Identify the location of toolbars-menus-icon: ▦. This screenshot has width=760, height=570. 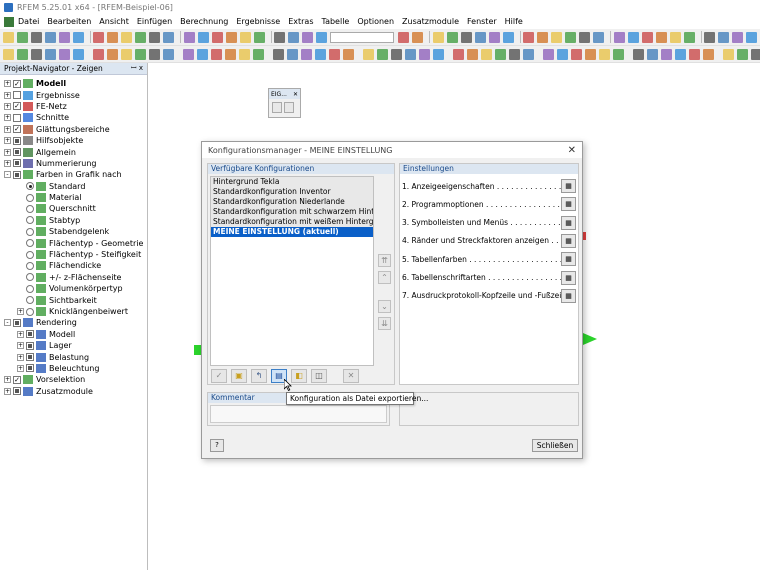
(568, 222).